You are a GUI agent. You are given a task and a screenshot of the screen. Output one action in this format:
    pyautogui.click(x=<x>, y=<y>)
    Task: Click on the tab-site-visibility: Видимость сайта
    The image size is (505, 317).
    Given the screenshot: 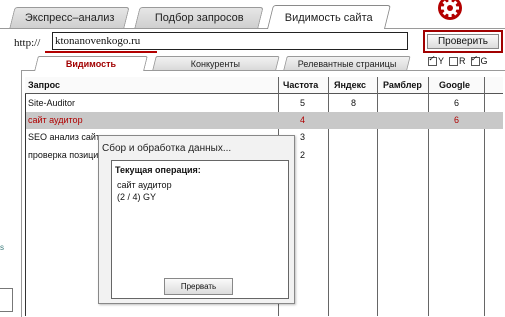 What is the action you would take?
    pyautogui.click(x=329, y=17)
    